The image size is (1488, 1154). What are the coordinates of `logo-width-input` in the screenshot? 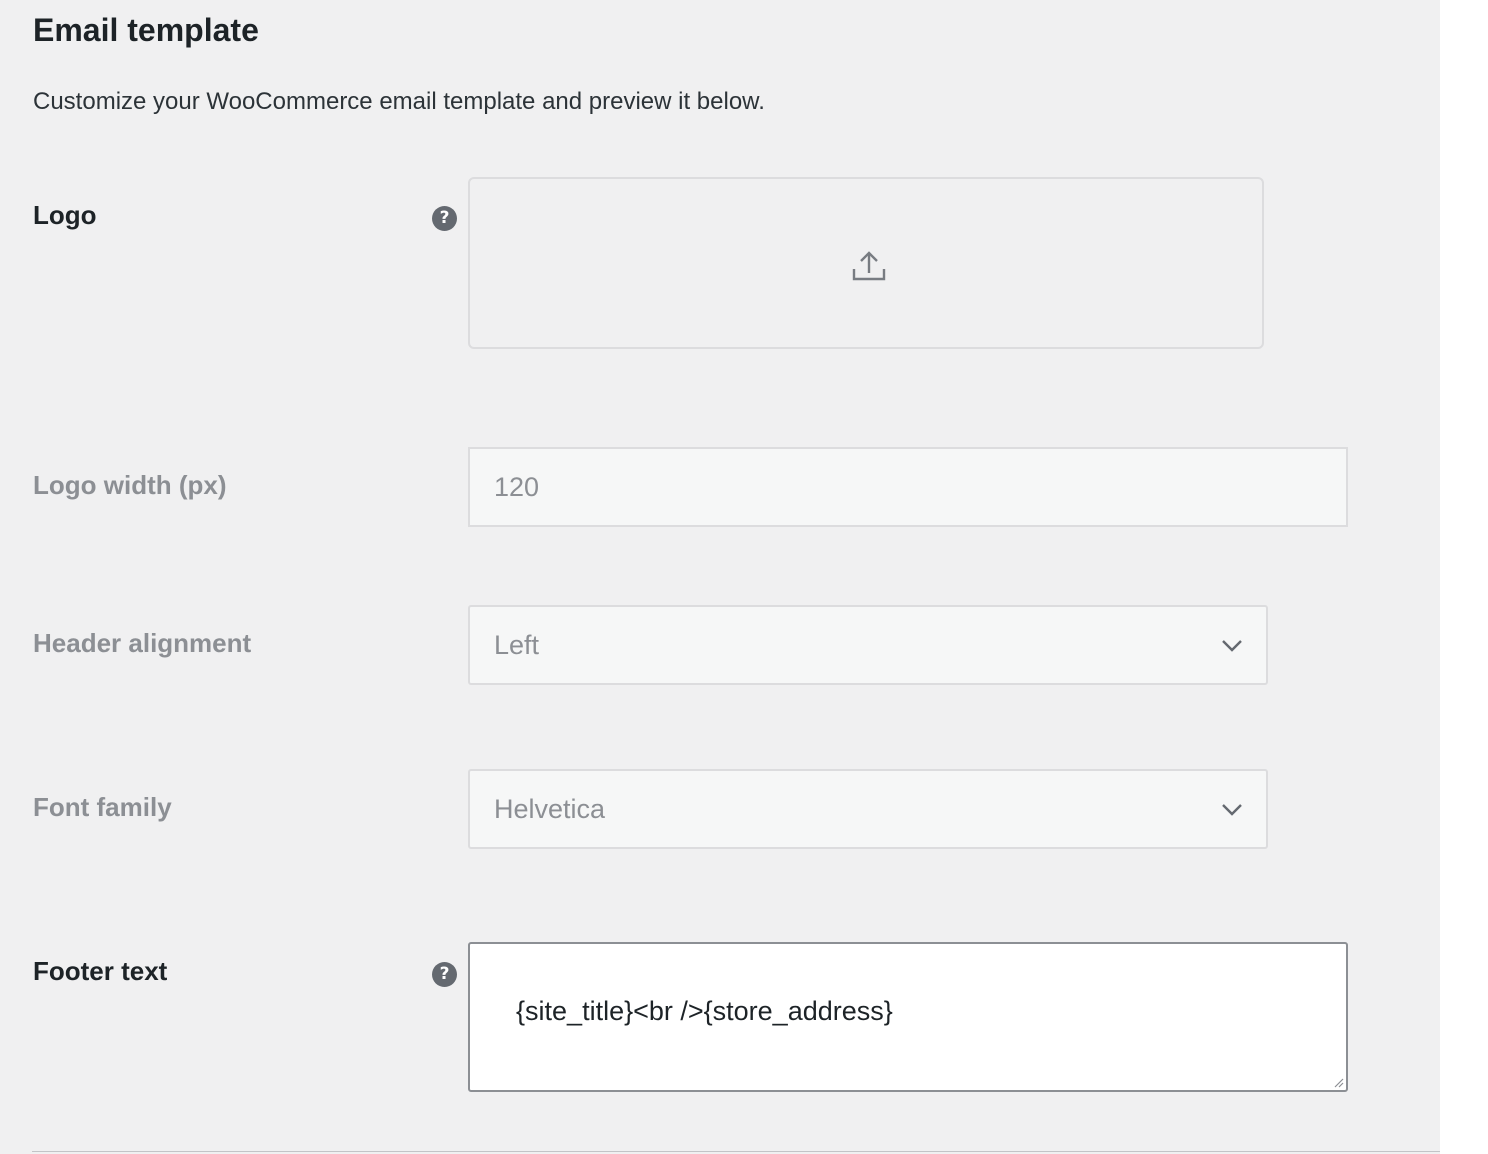 It's located at (908, 487).